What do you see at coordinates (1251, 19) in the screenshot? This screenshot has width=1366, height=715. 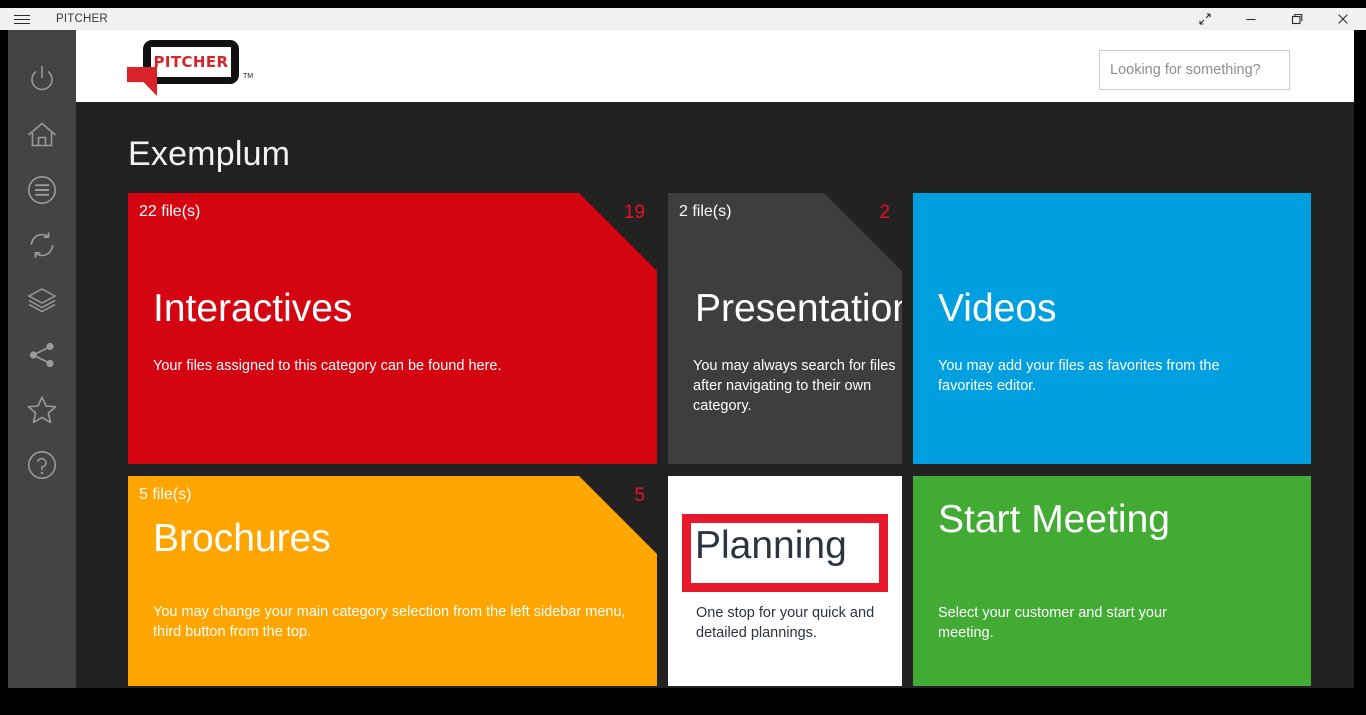 I see `minimize-button` at bounding box center [1251, 19].